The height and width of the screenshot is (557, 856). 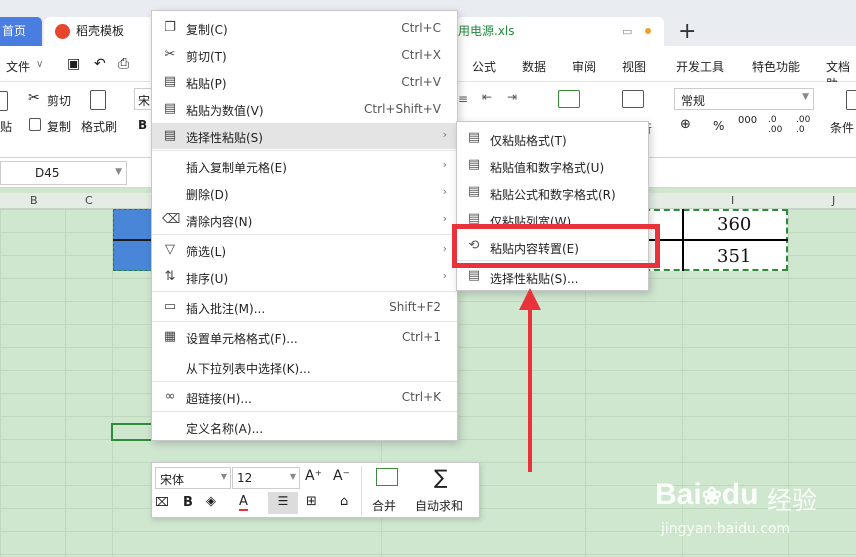 I want to click on menu-item-copy: ❐ 复制(C) Ctrl+C, so click(x=304, y=28).